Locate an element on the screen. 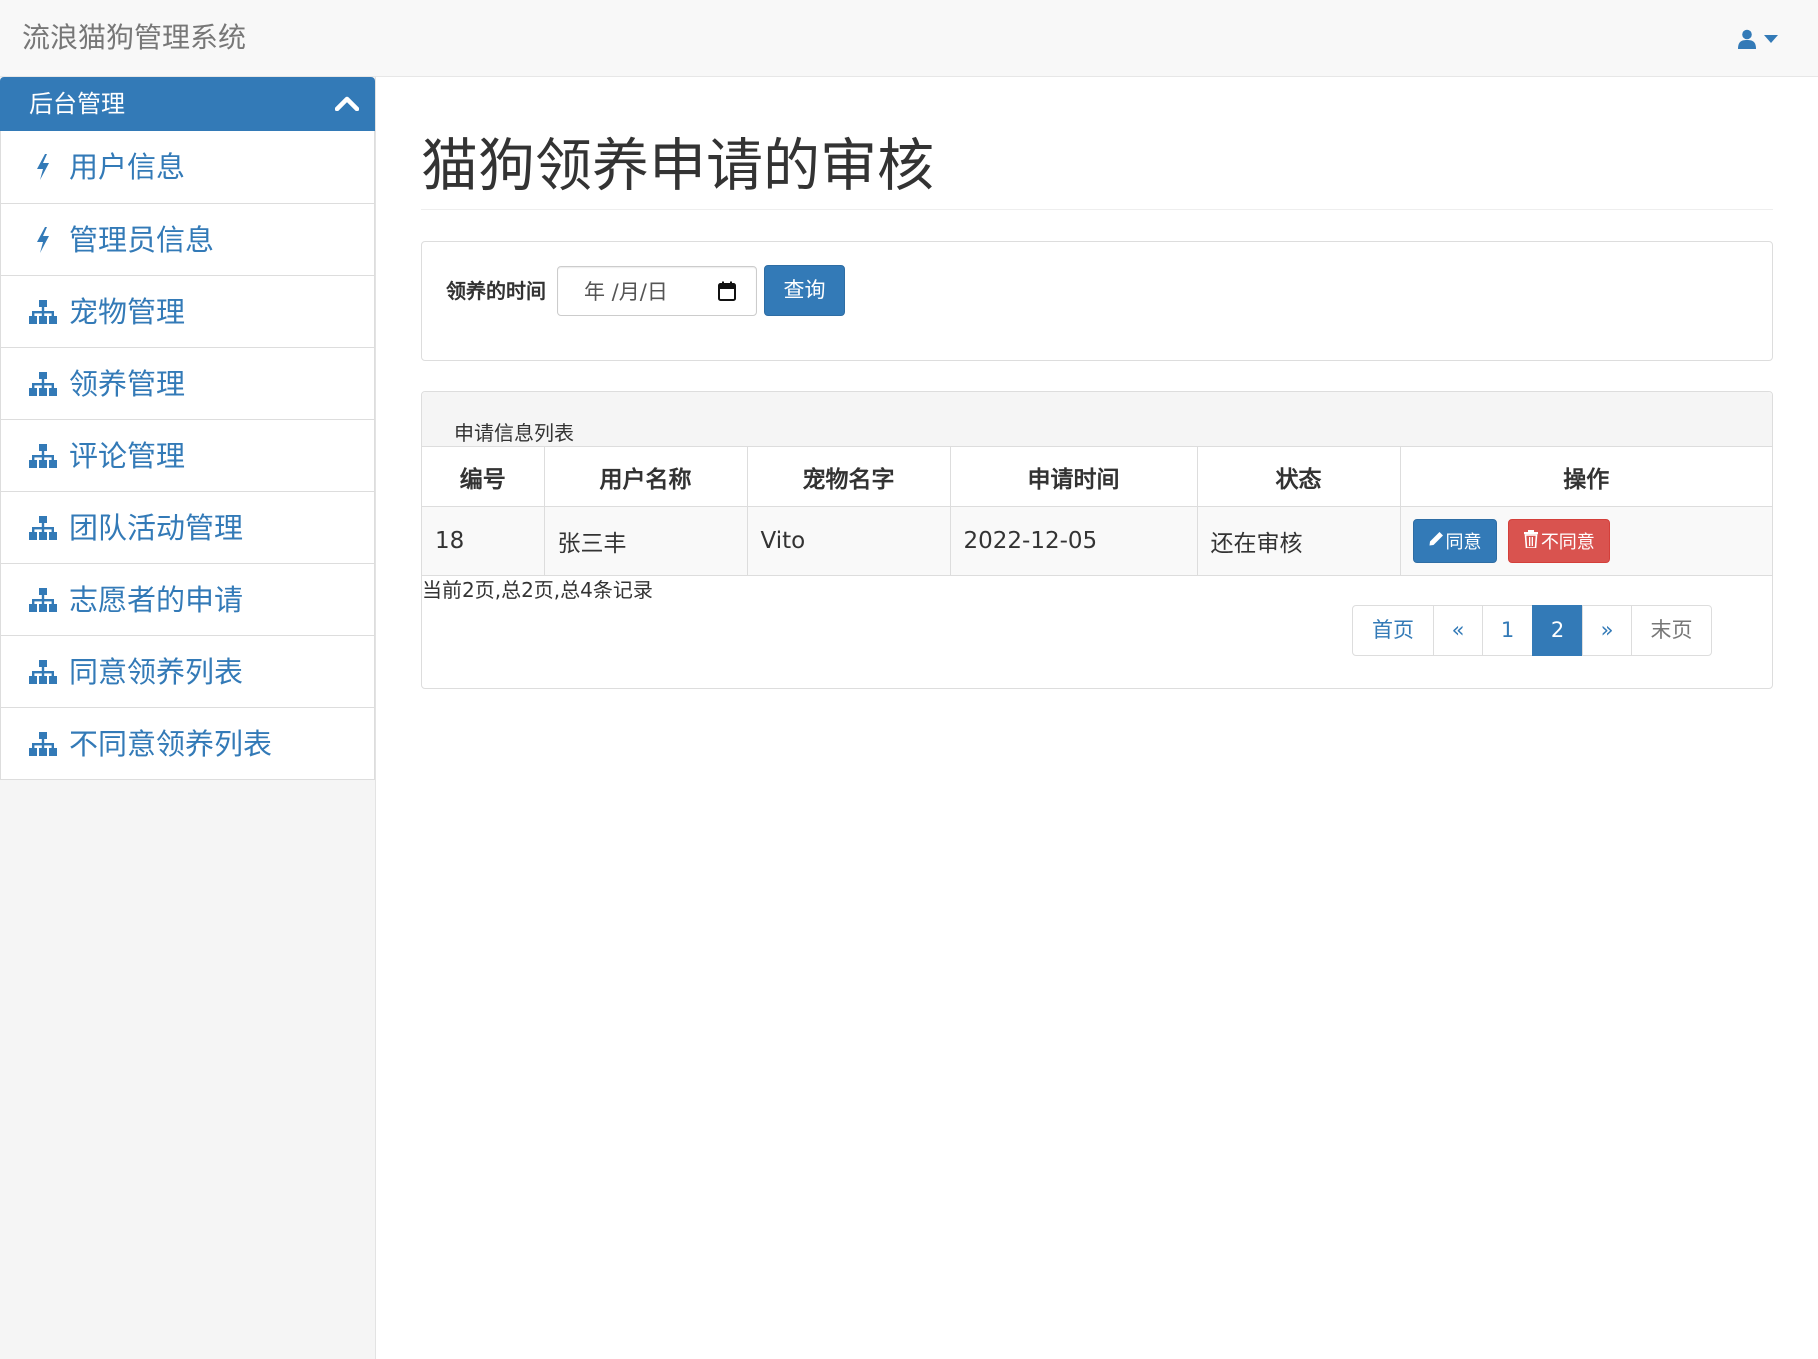  cell-status: 还在审核 is located at coordinates (1298, 541).